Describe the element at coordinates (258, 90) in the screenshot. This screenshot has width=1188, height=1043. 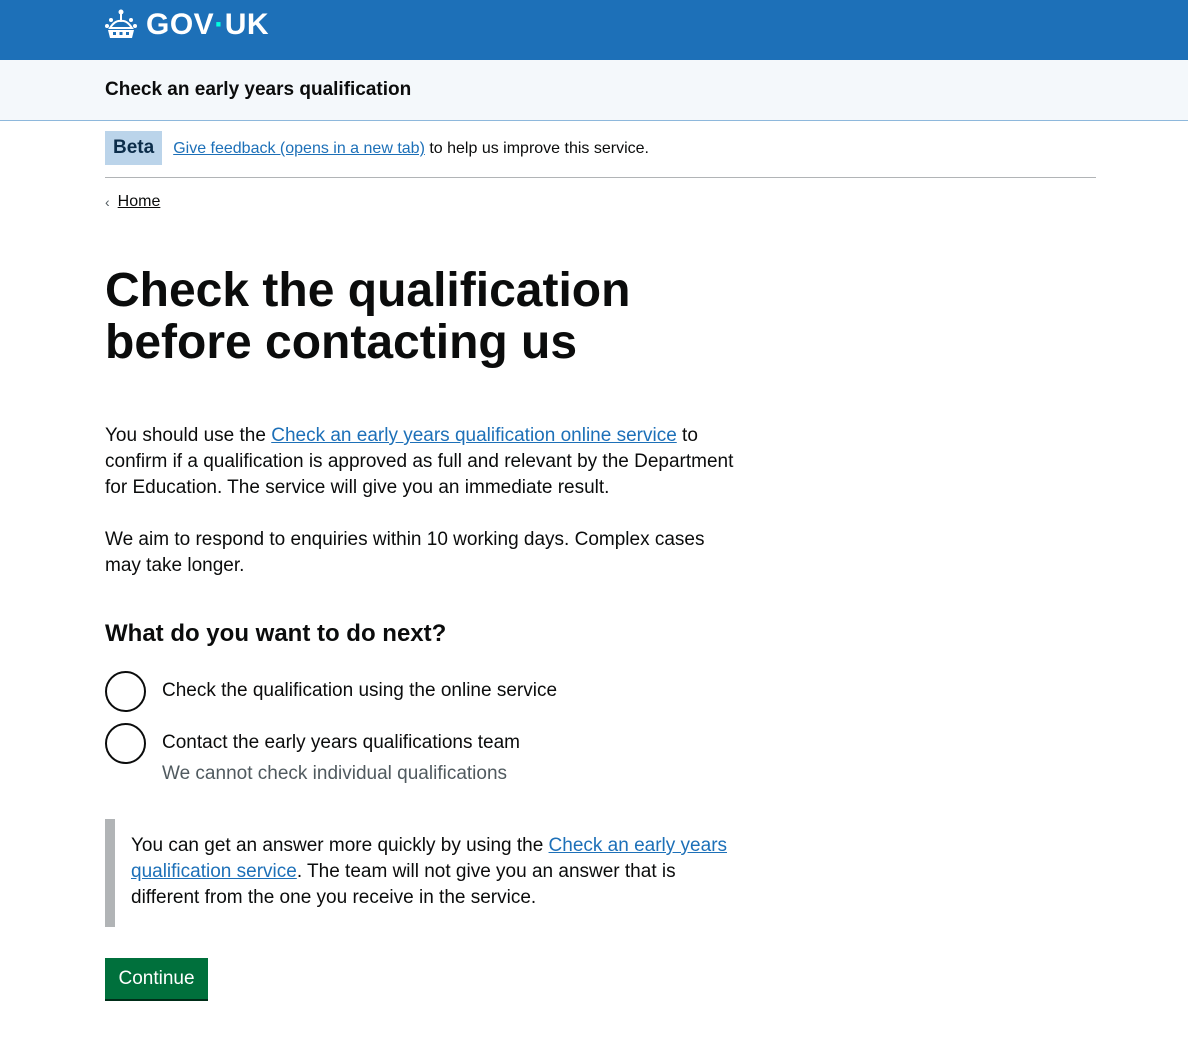
I see `service-name-link: Check an early years qualification` at that location.